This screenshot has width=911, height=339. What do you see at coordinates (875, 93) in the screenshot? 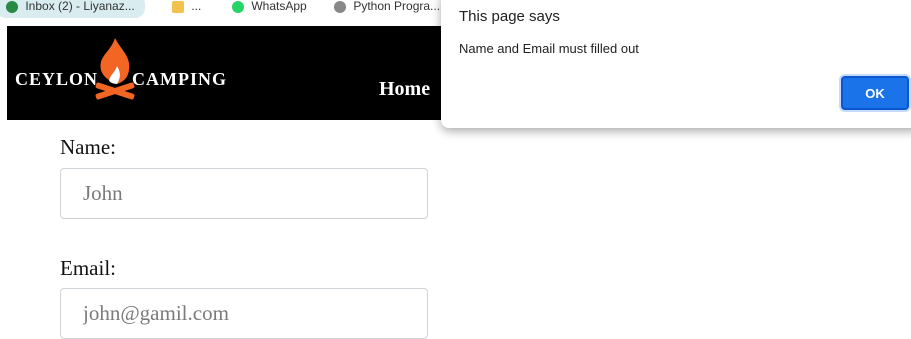
I see `ok-button: OK` at bounding box center [875, 93].